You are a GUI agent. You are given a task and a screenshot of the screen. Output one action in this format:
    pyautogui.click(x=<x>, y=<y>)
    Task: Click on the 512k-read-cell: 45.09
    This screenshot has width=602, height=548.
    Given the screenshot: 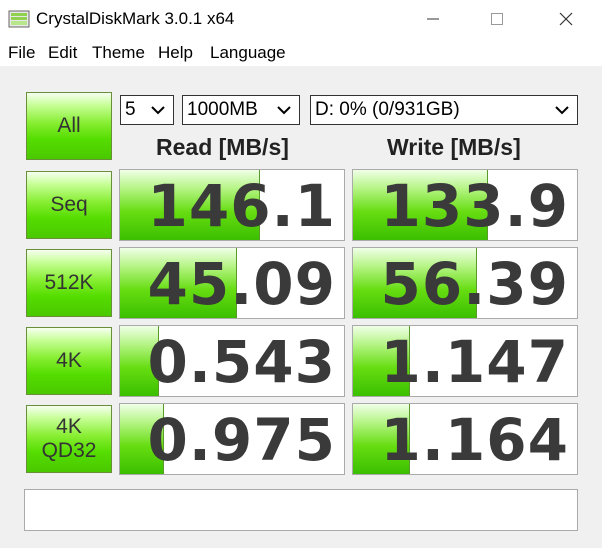 What is the action you would take?
    pyautogui.click(x=232, y=283)
    